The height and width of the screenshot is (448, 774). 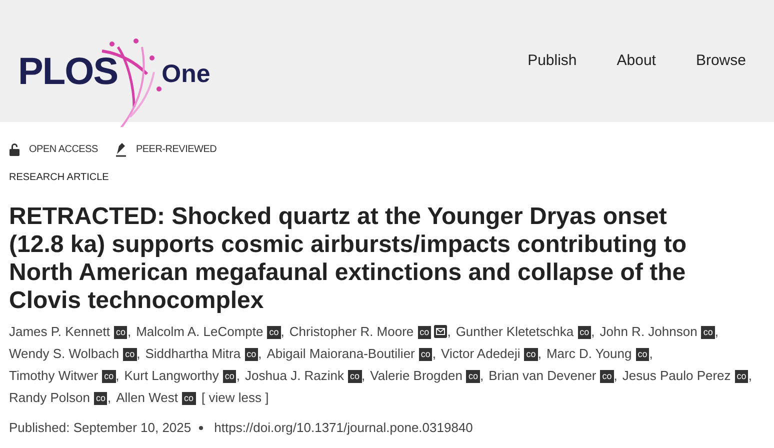 I want to click on author-link: Brian van Devener, so click(x=542, y=375).